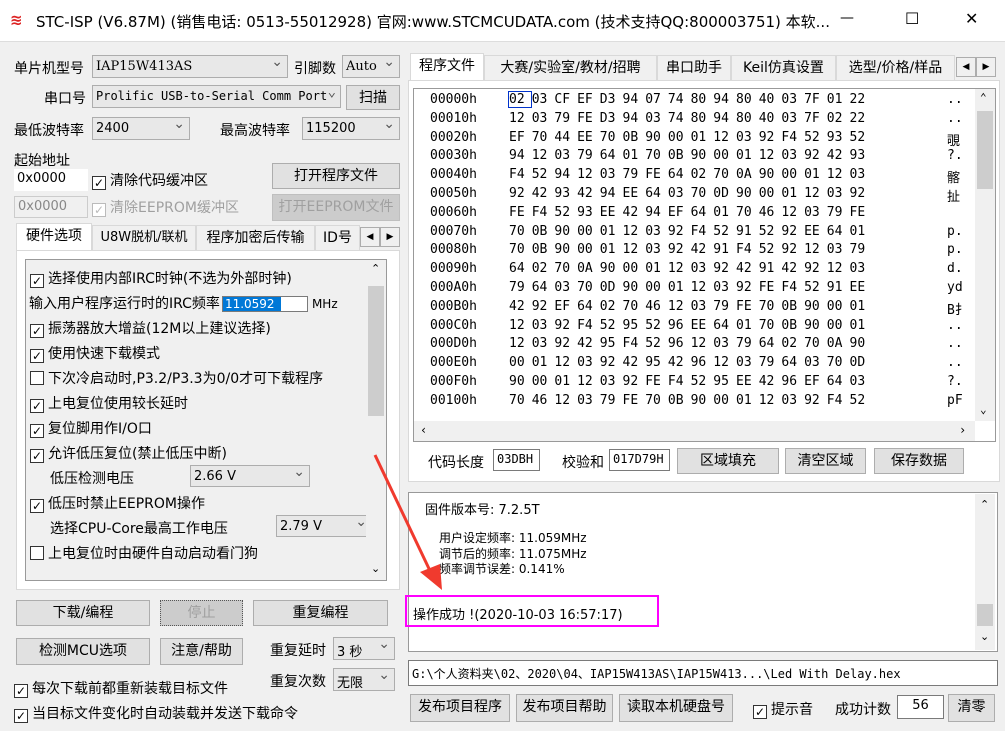 This screenshot has width=1005, height=731. What do you see at coordinates (747, 99) in the screenshot?
I see `hex-byte: 80` at bounding box center [747, 99].